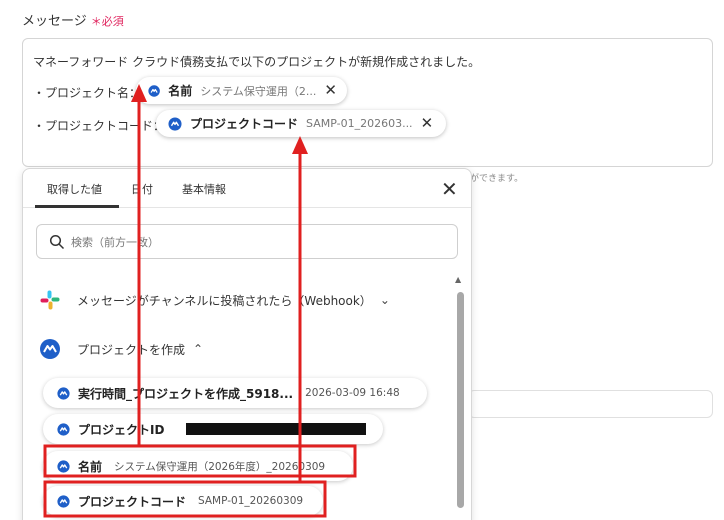 The image size is (724, 520). Describe the element at coordinates (77, 206) in the screenshot. I see `active-tab-indicator` at that location.